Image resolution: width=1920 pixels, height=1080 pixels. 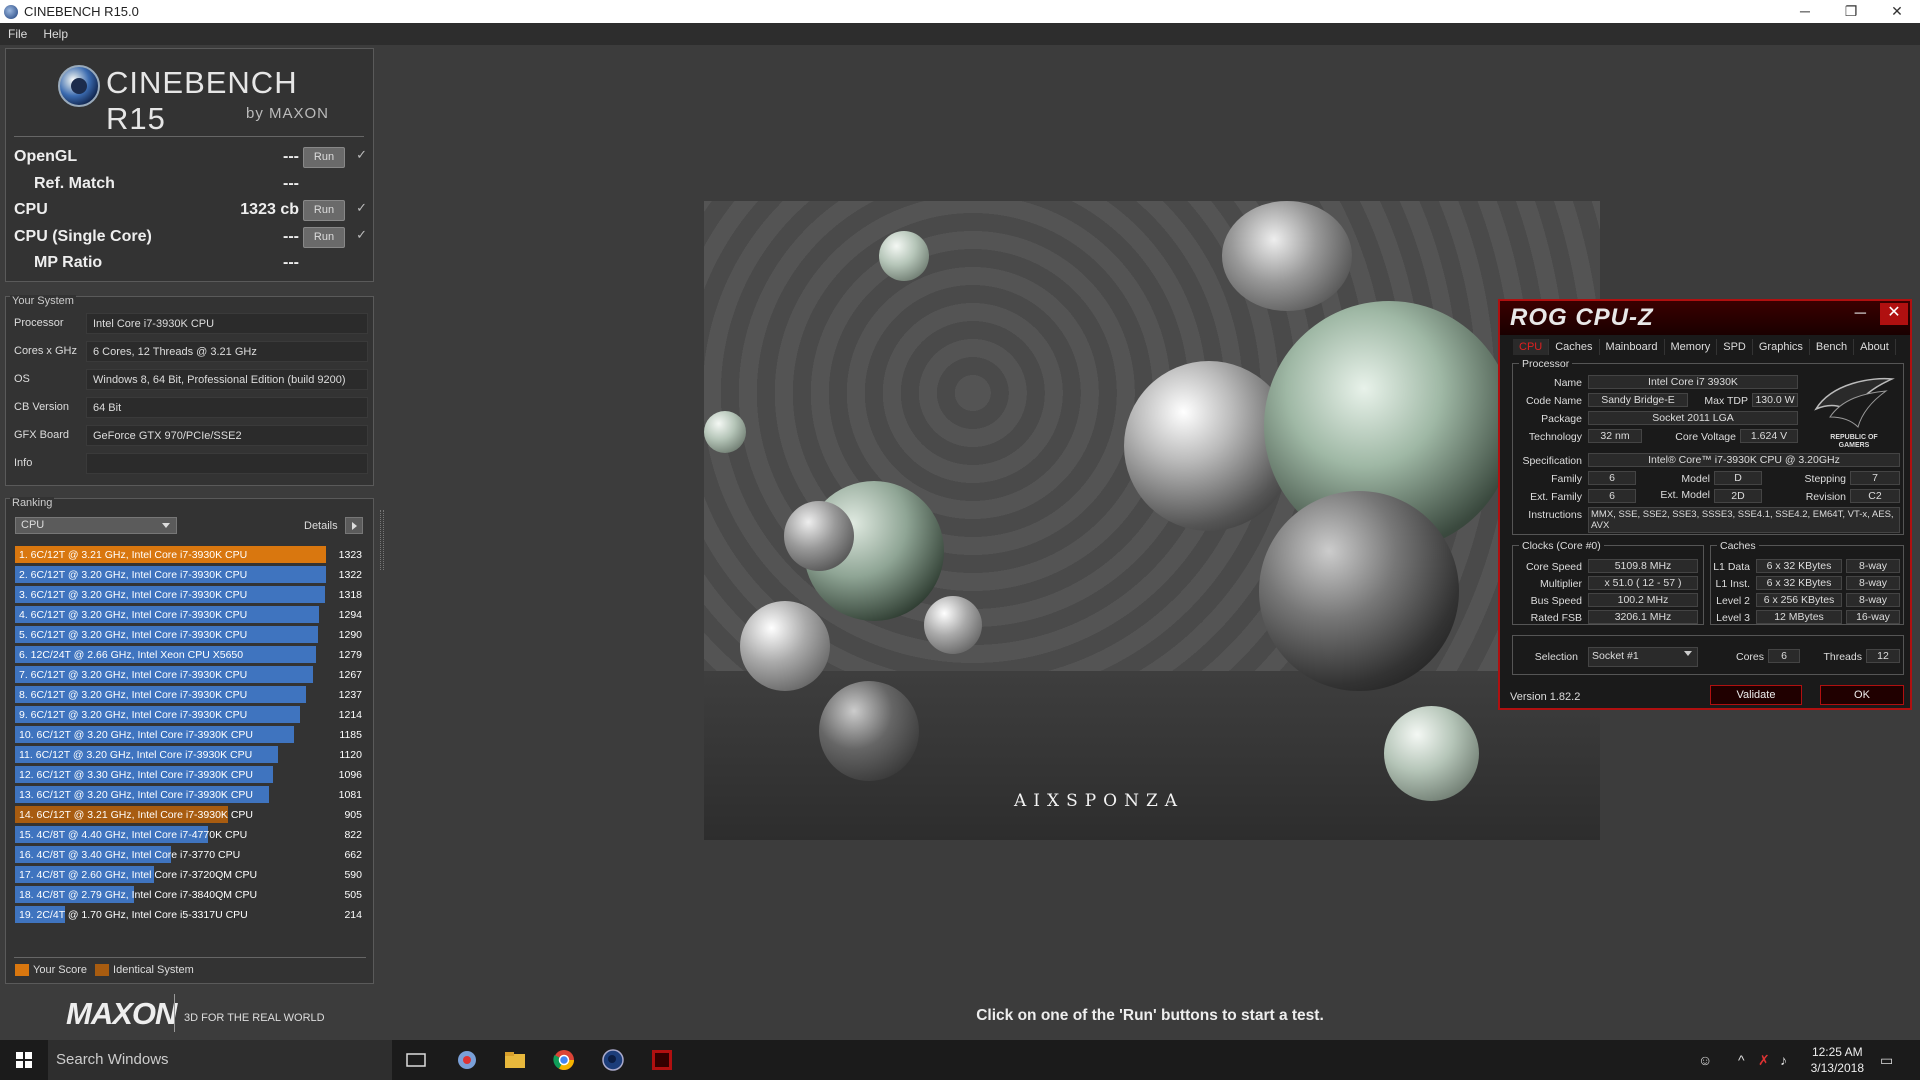 I want to click on windows-start-icon, so click(x=24, y=1060).